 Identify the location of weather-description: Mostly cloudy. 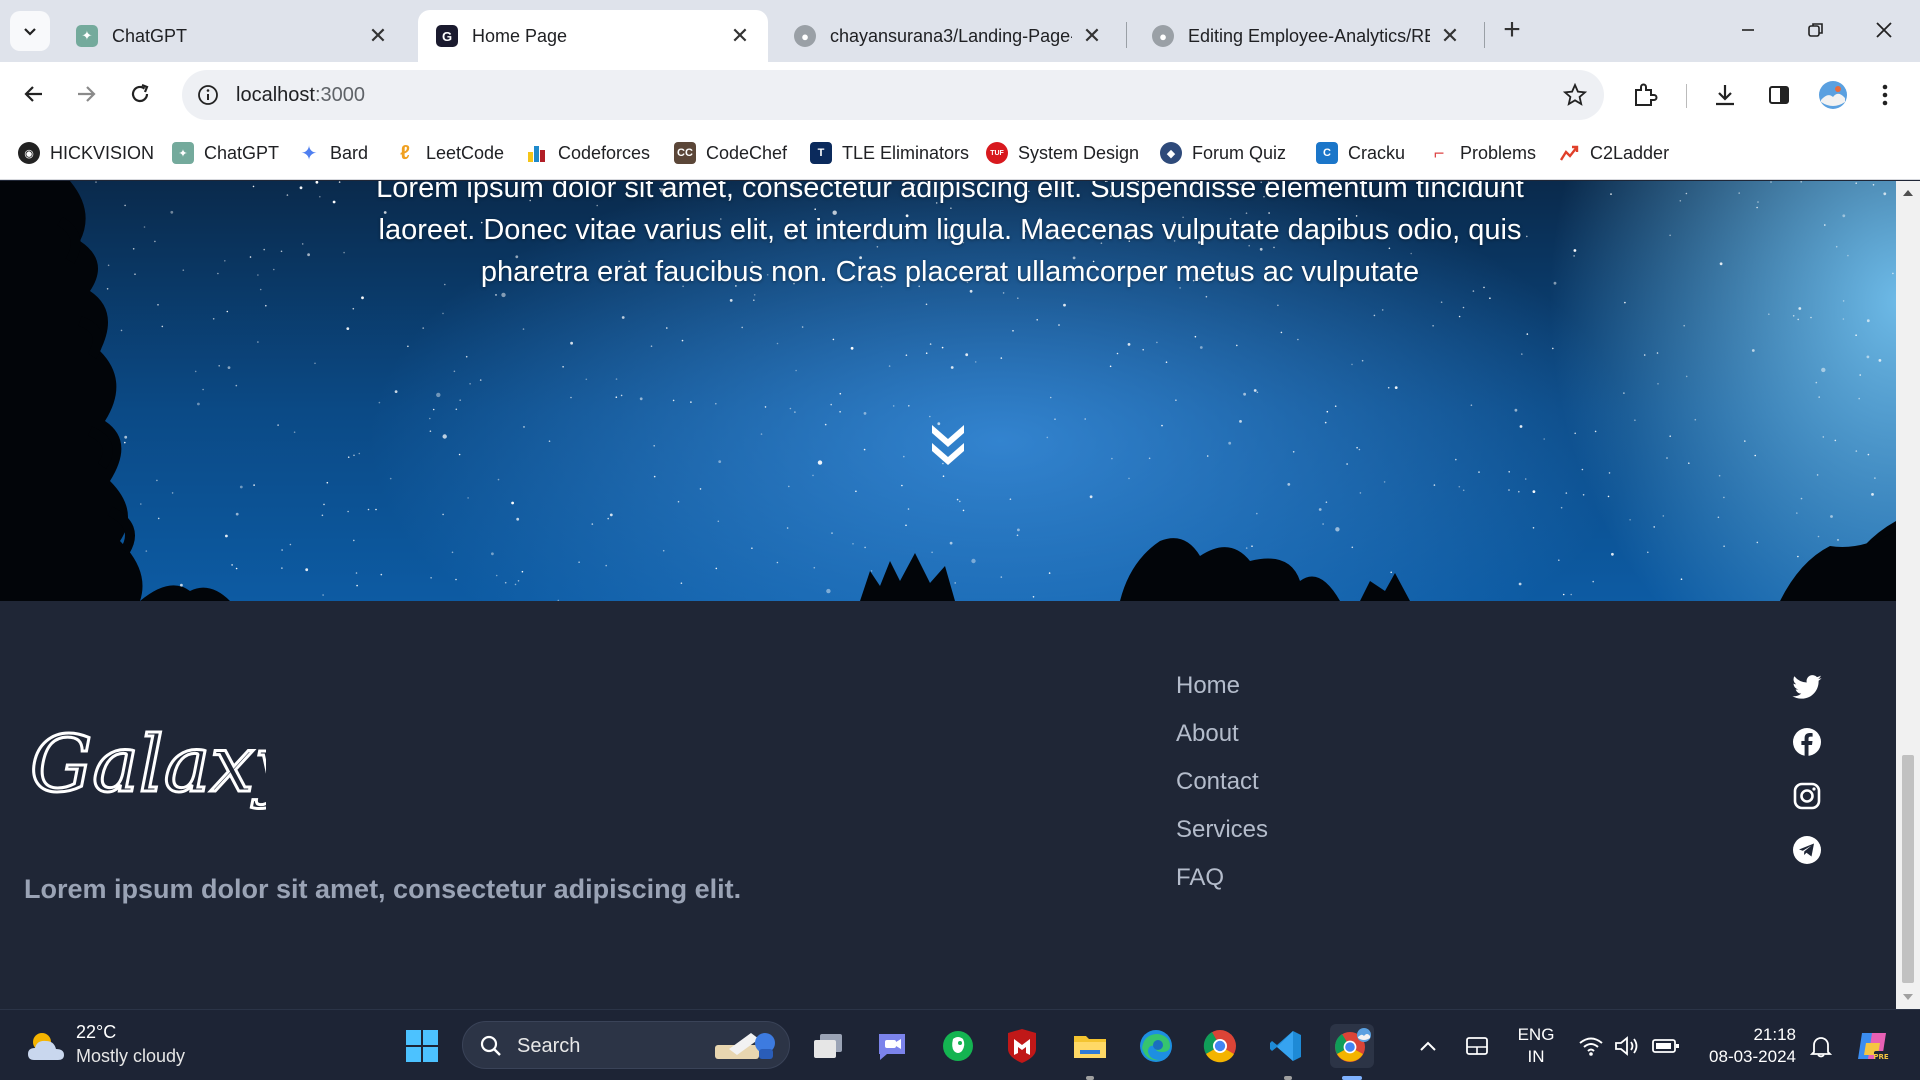
(130, 1056).